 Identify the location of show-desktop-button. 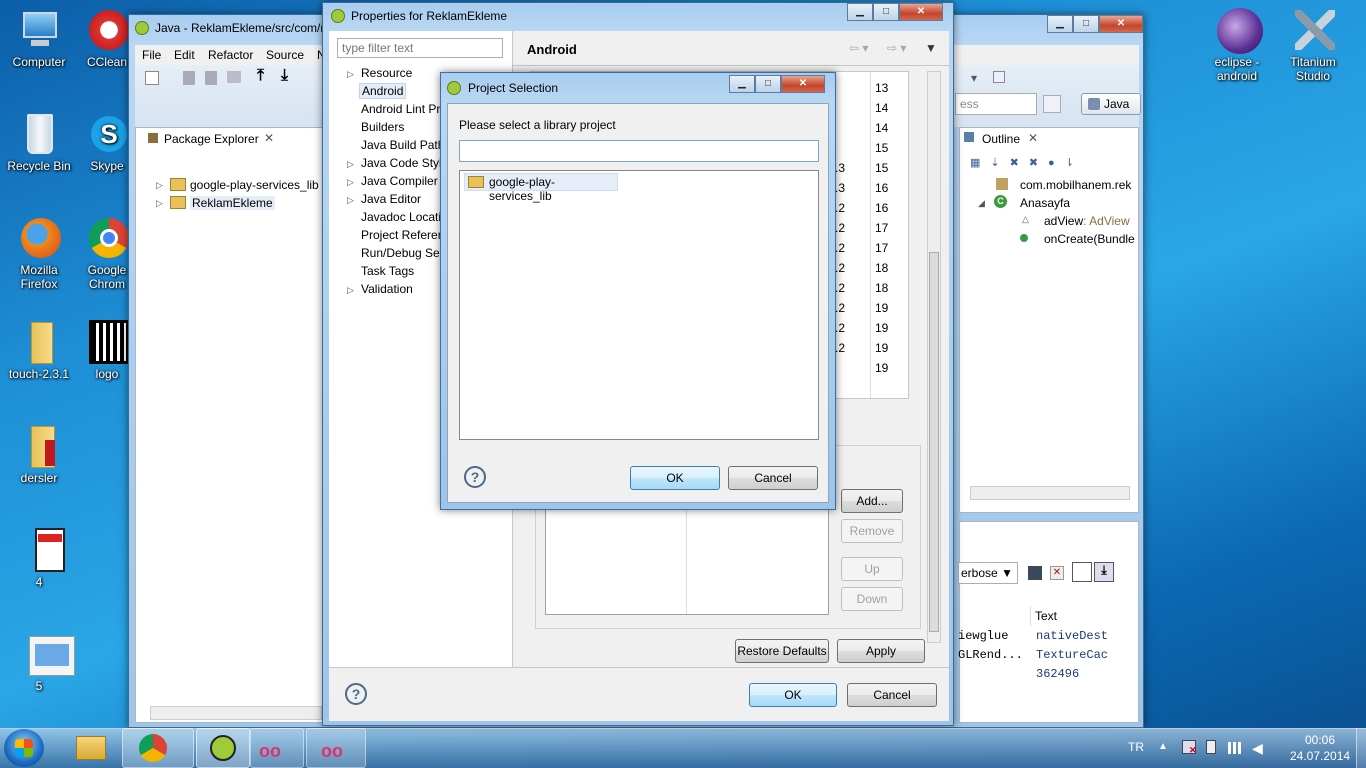
(1361, 748).